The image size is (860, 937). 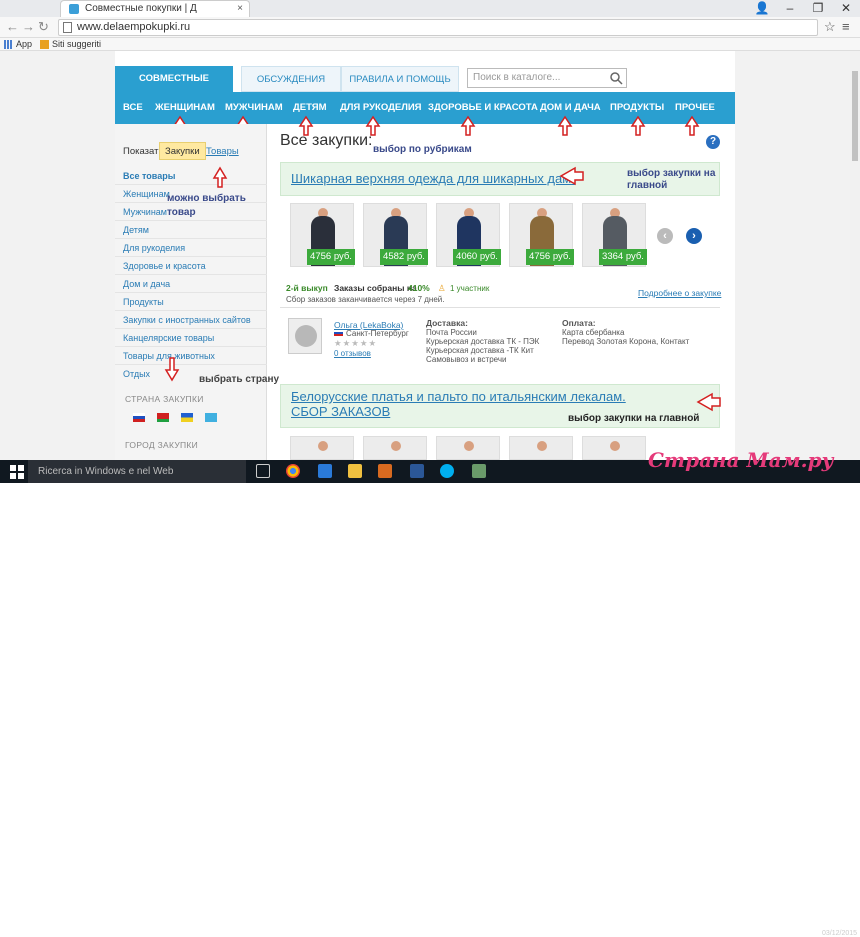 I want to click on taskbar-clock: 03/12/2015, so click(x=840, y=933).